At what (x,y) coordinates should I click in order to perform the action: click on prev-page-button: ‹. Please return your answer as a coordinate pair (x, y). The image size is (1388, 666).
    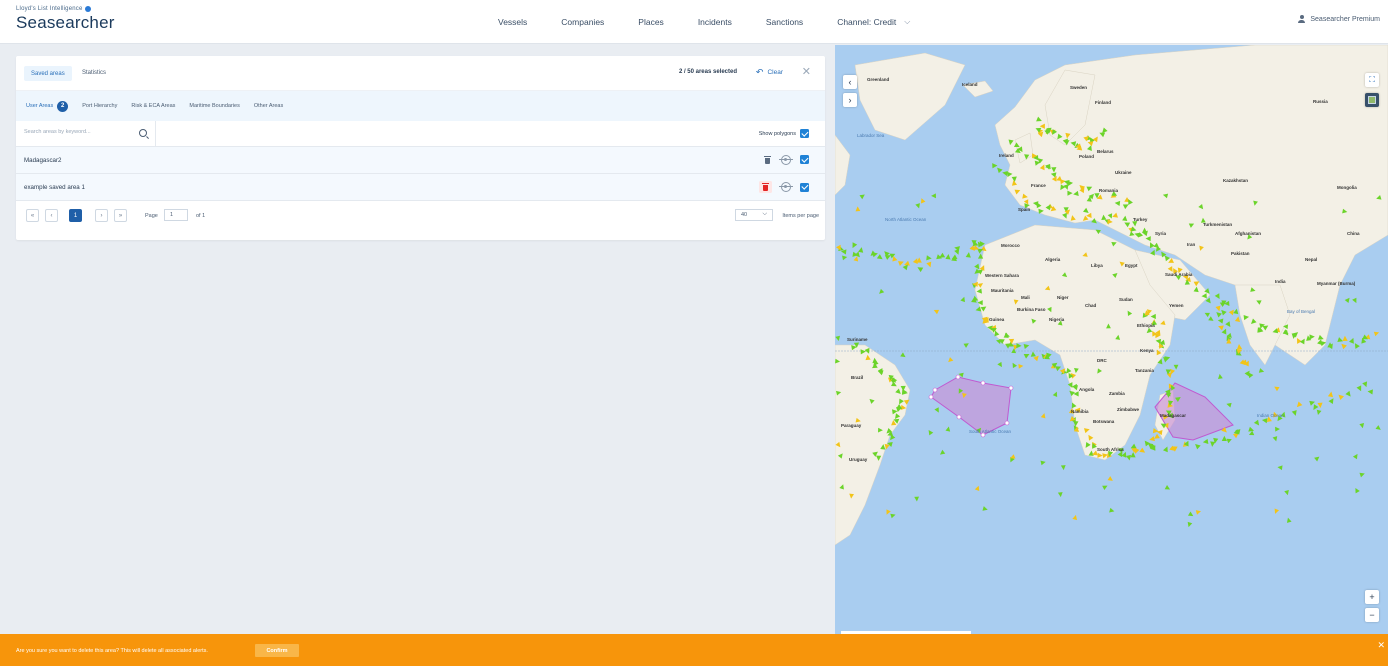
    Looking at the image, I should click on (51, 215).